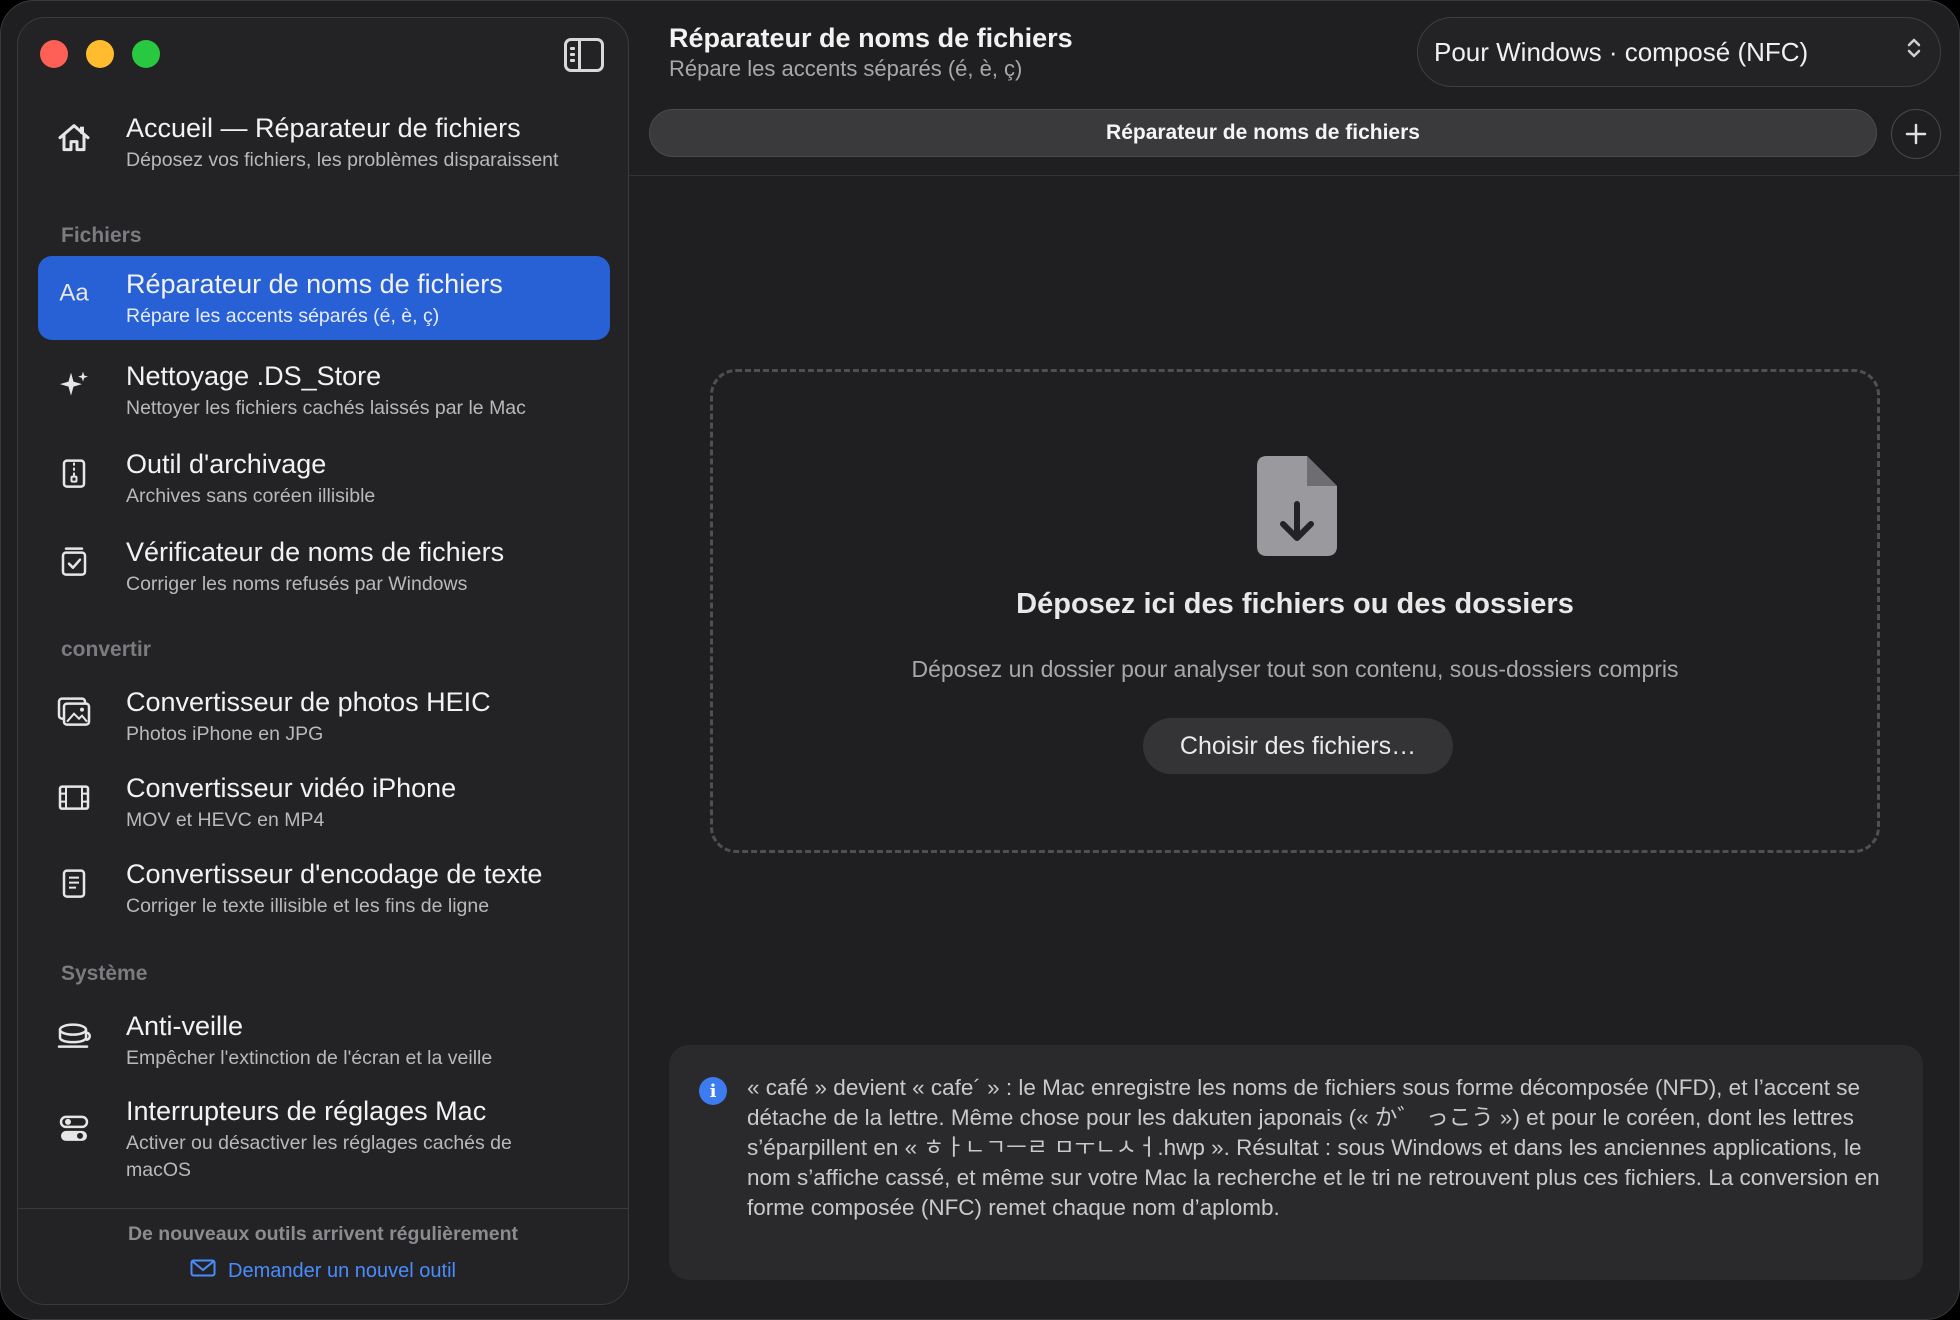 The image size is (1960, 1320). What do you see at coordinates (1914, 48) in the screenshot?
I see `chevron-up-down-icon` at bounding box center [1914, 48].